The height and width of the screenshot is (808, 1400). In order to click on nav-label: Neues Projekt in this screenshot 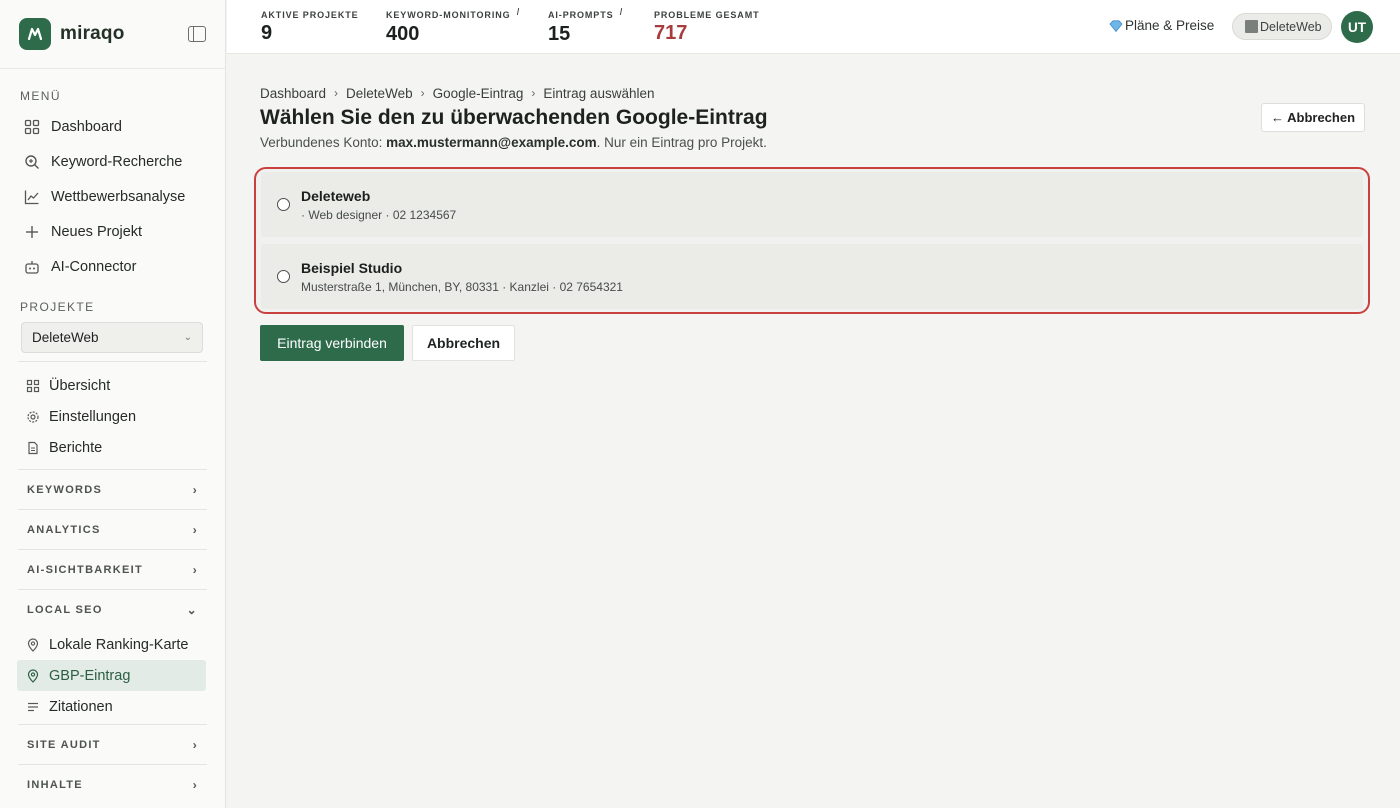, I will do `click(97, 231)`.